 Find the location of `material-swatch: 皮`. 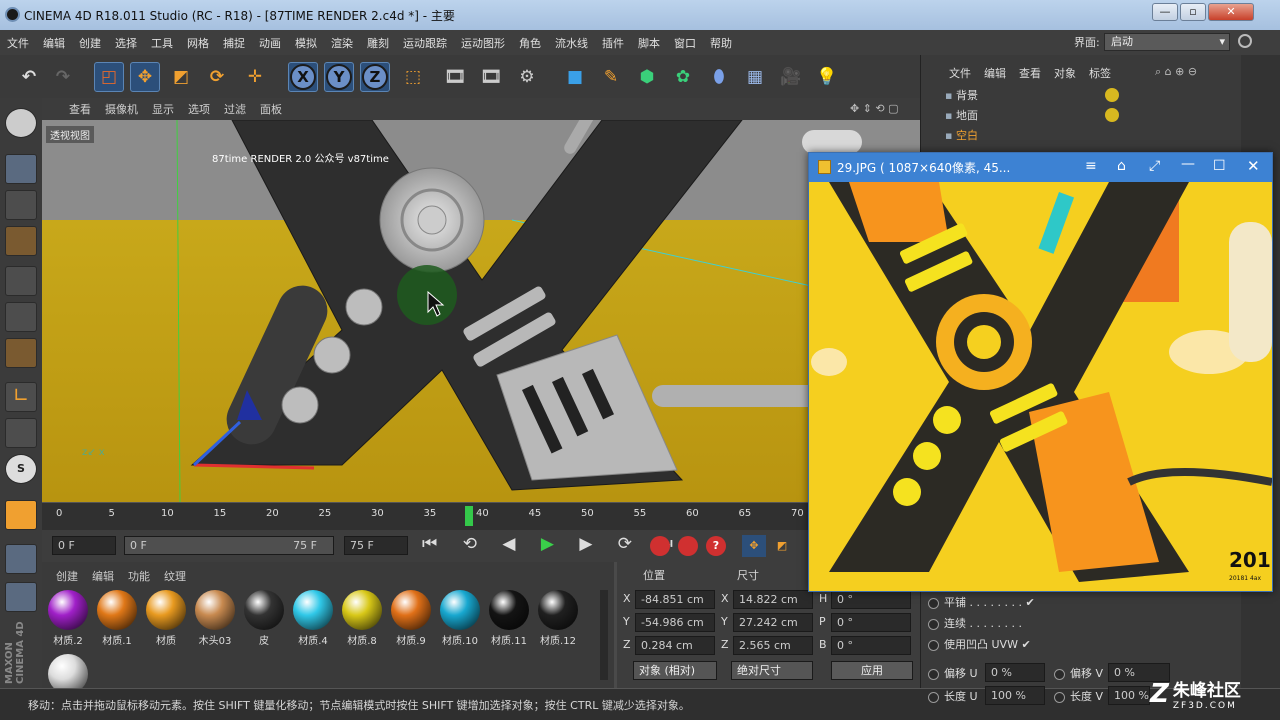

material-swatch: 皮 is located at coordinates (264, 618).